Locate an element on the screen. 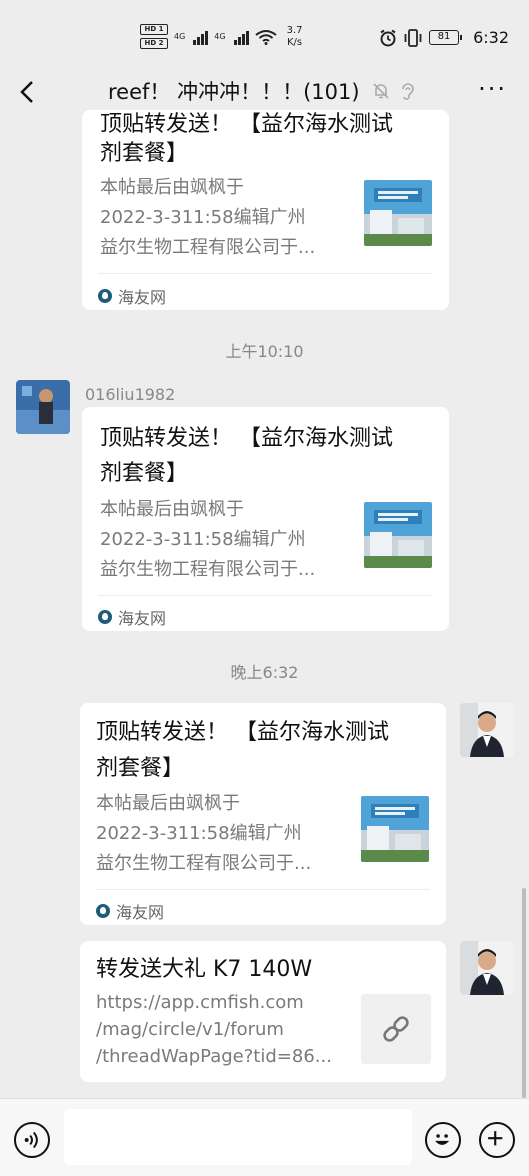 The height and width of the screenshot is (1176, 529). hd2-badge: HD 2 is located at coordinates (154, 43).